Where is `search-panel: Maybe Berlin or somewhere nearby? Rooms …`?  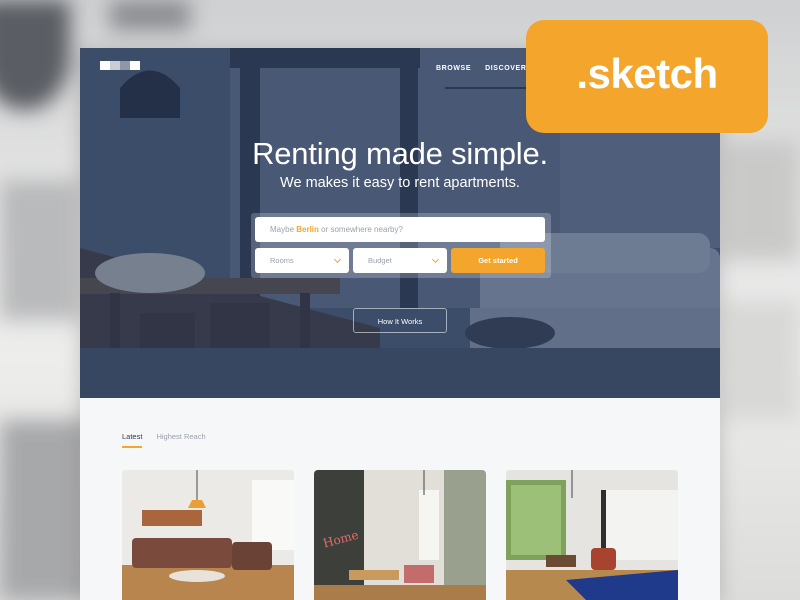
search-panel: Maybe Berlin or somewhere nearby? Rooms … is located at coordinates (401, 245).